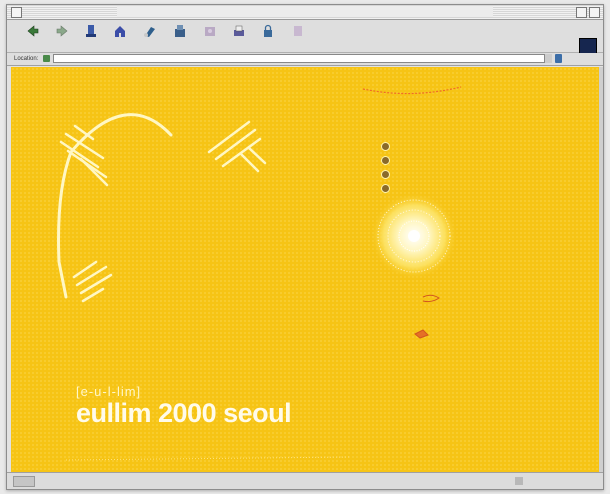 The width and height of the screenshot is (610, 494). Describe the element at coordinates (412, 90) in the screenshot. I see `top-swirl` at that location.